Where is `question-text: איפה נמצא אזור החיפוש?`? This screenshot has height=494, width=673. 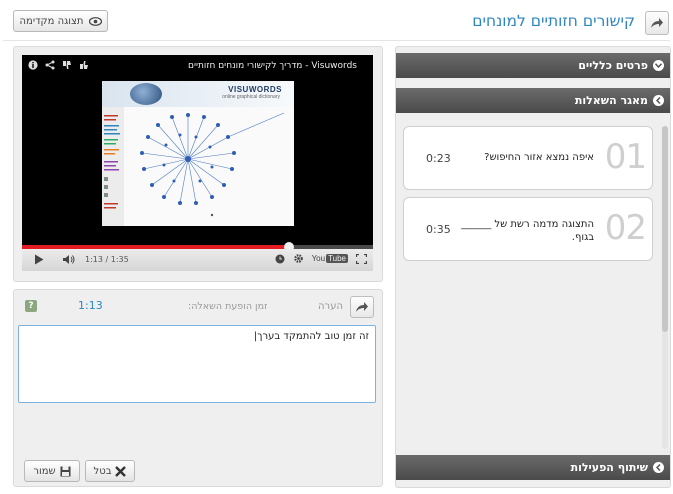 question-text: איפה נמצא אזור החיפוש? is located at coordinates (539, 157).